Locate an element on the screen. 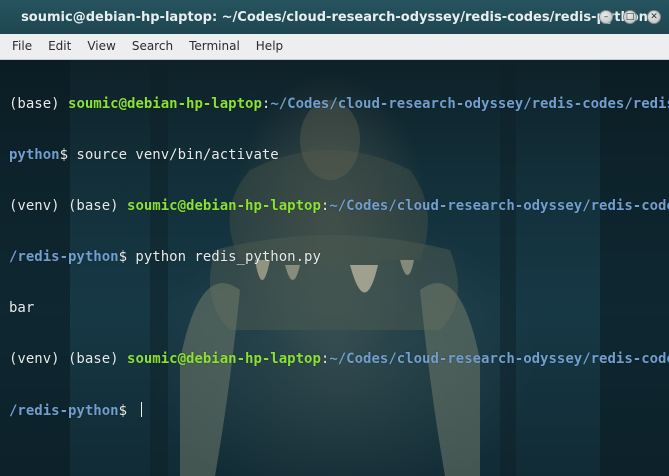 The image size is (669, 476). text-cursor is located at coordinates (142, 409).